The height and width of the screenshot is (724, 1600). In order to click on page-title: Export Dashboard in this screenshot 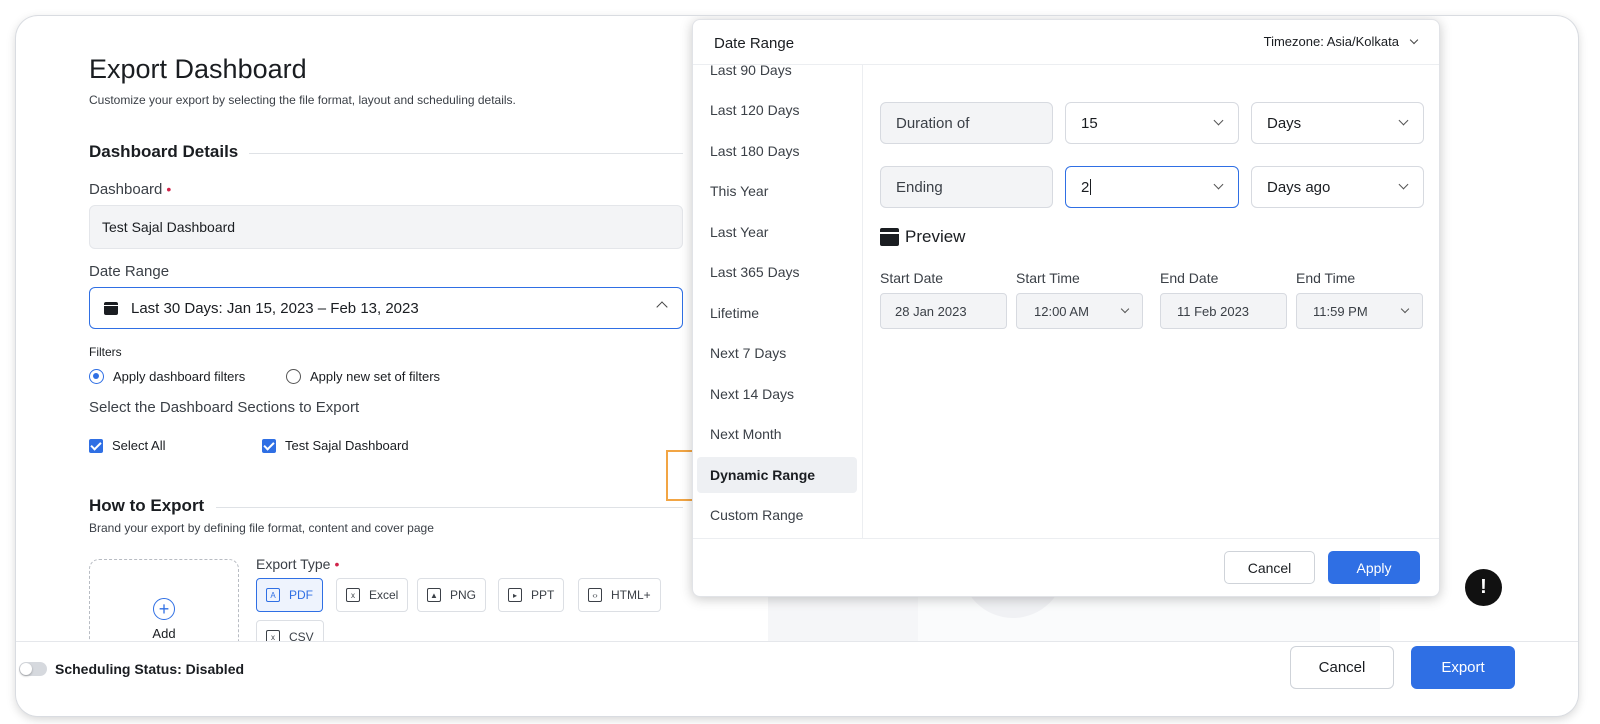, I will do `click(198, 69)`.